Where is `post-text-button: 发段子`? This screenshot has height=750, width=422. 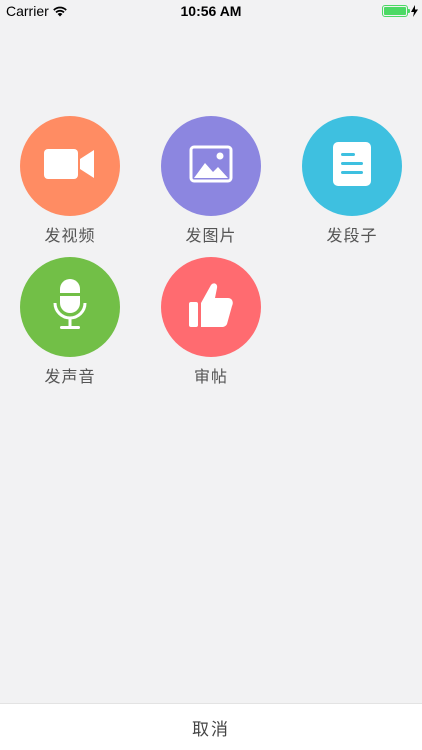
post-text-button: 发段子 is located at coordinates (352, 181).